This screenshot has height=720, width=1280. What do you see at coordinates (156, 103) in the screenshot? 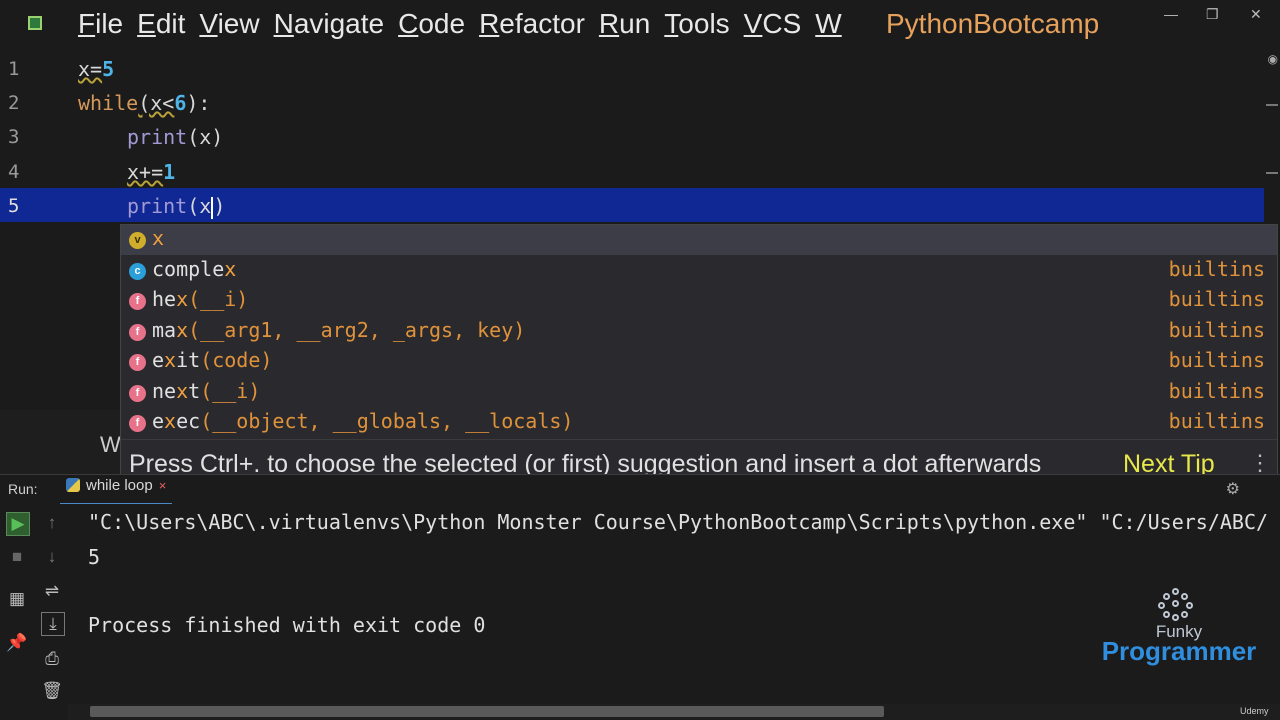
I see `code-text: (x<` at bounding box center [156, 103].